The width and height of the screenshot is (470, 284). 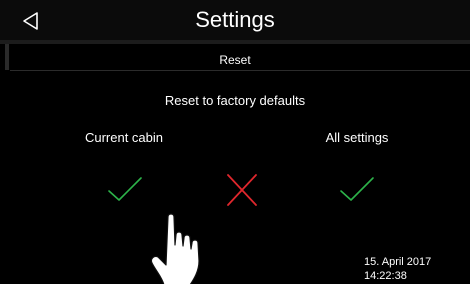 I want to click on cancel-x-icon, so click(x=242, y=190).